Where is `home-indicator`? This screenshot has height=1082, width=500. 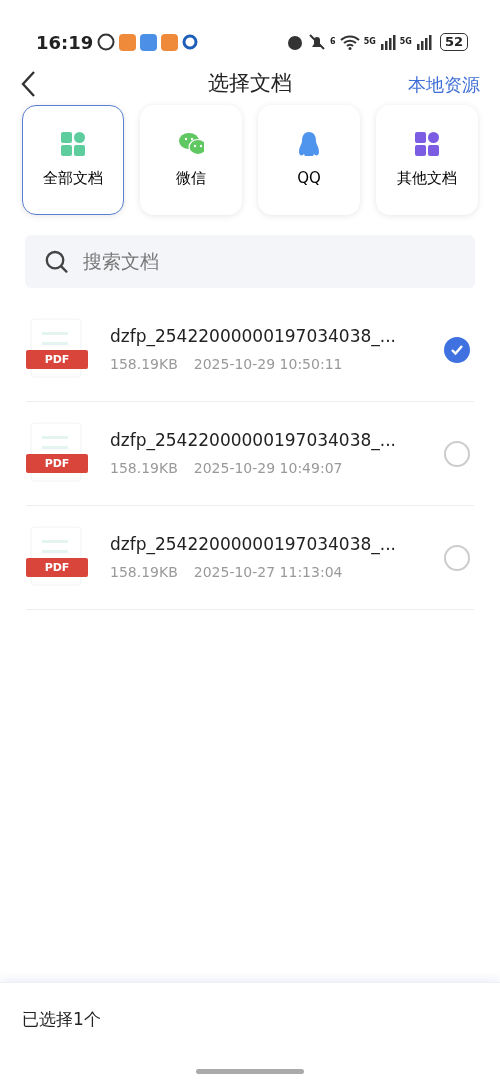 home-indicator is located at coordinates (250, 1071).